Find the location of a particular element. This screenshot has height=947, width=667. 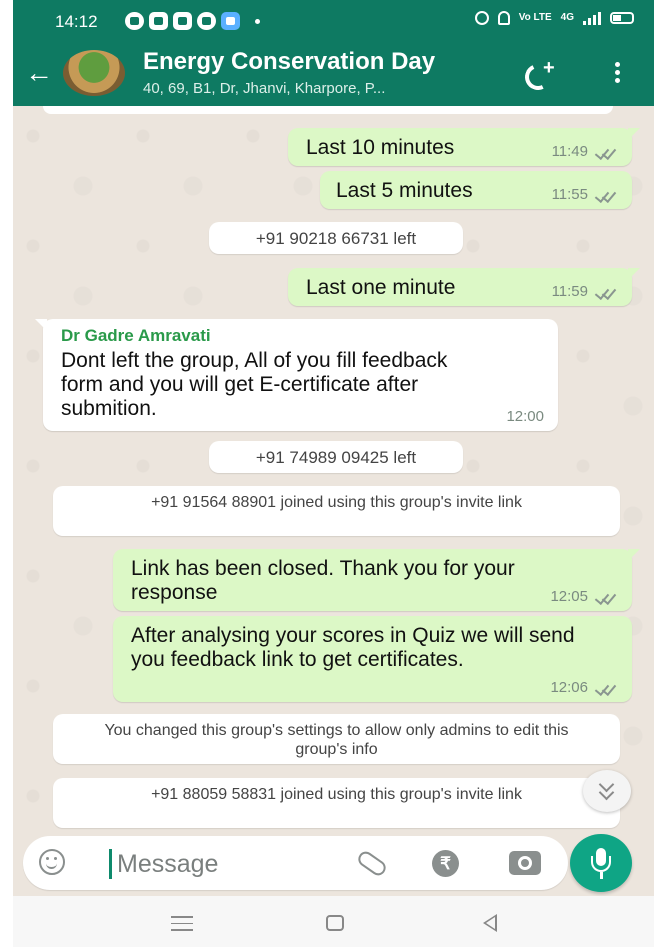

volte-label: Vo LTE is located at coordinates (535, 17).